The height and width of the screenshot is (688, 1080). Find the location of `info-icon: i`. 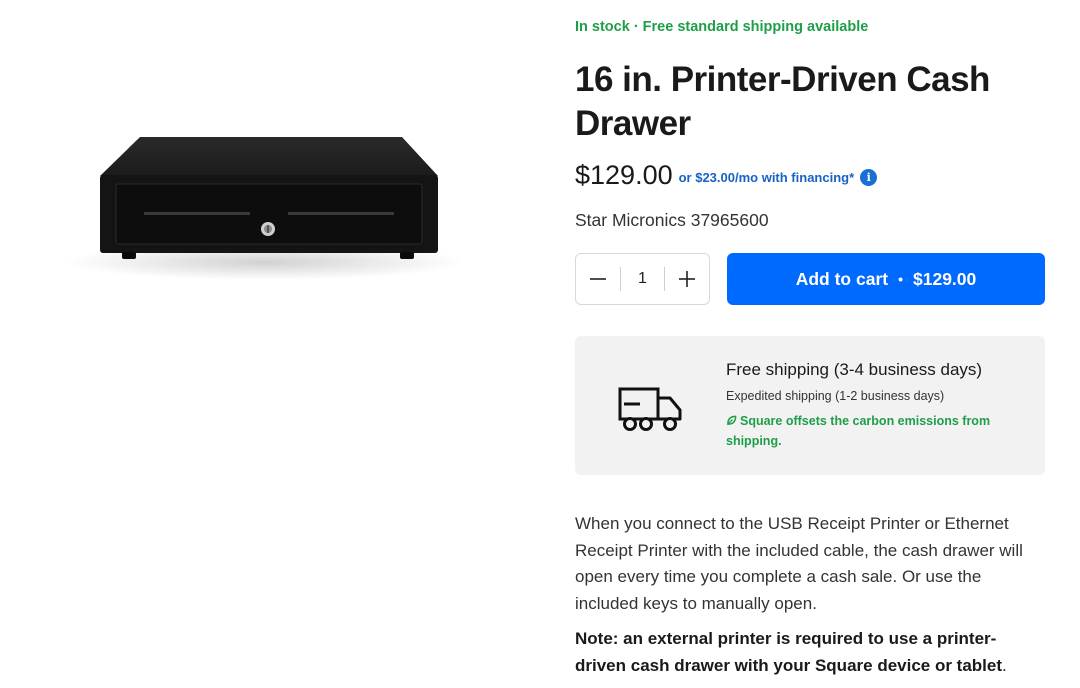

info-icon: i is located at coordinates (869, 177).